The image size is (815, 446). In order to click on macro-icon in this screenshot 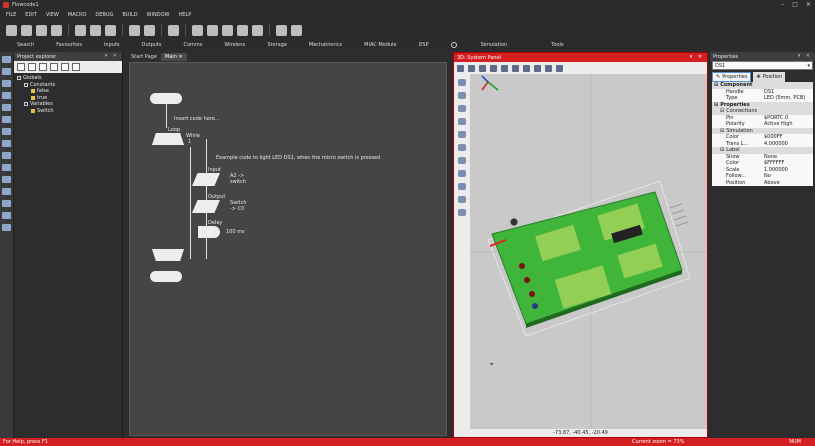, I will do `click(6, 143)`.